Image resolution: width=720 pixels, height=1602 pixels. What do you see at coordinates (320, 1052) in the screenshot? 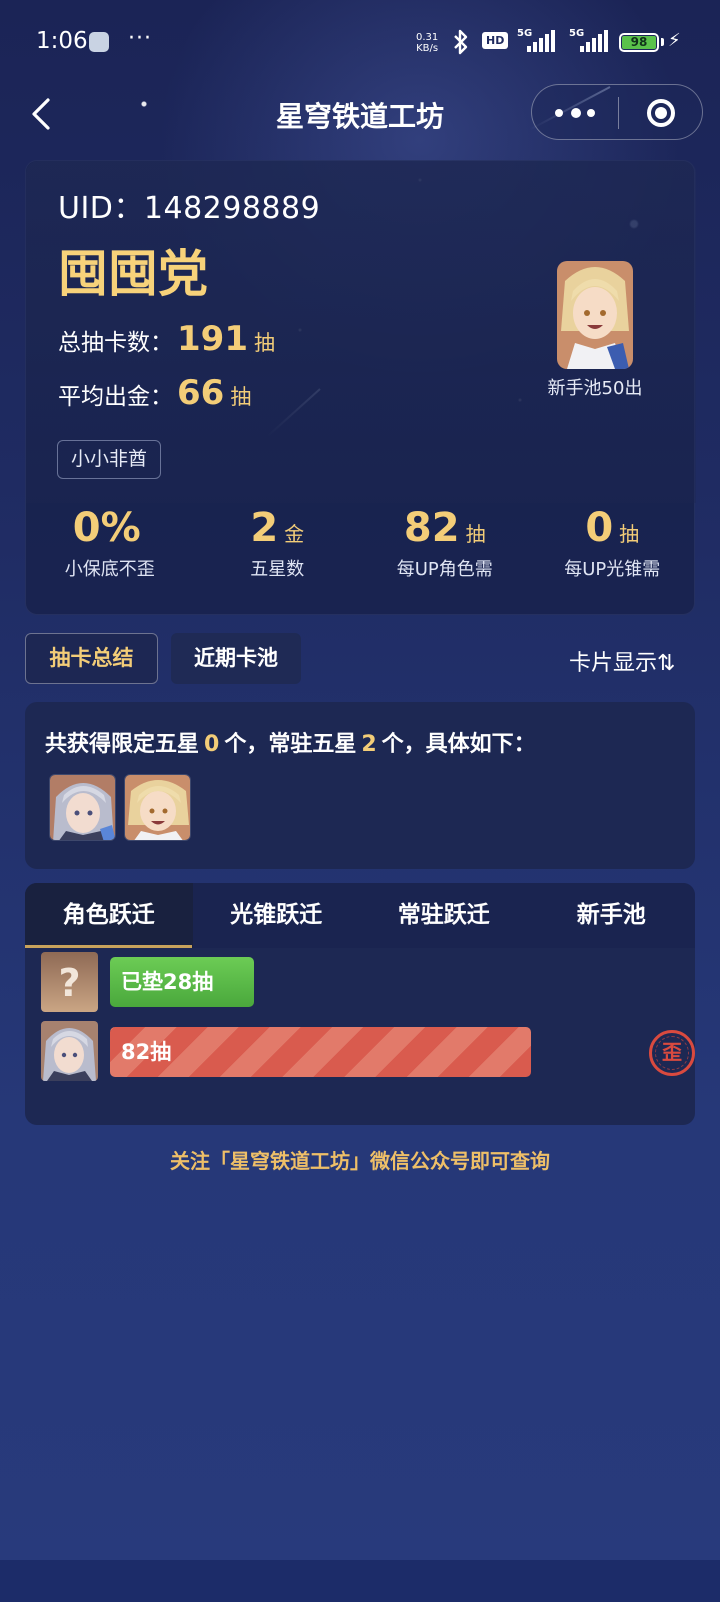
I see `five-star-pull-bar: 82抽` at bounding box center [320, 1052].